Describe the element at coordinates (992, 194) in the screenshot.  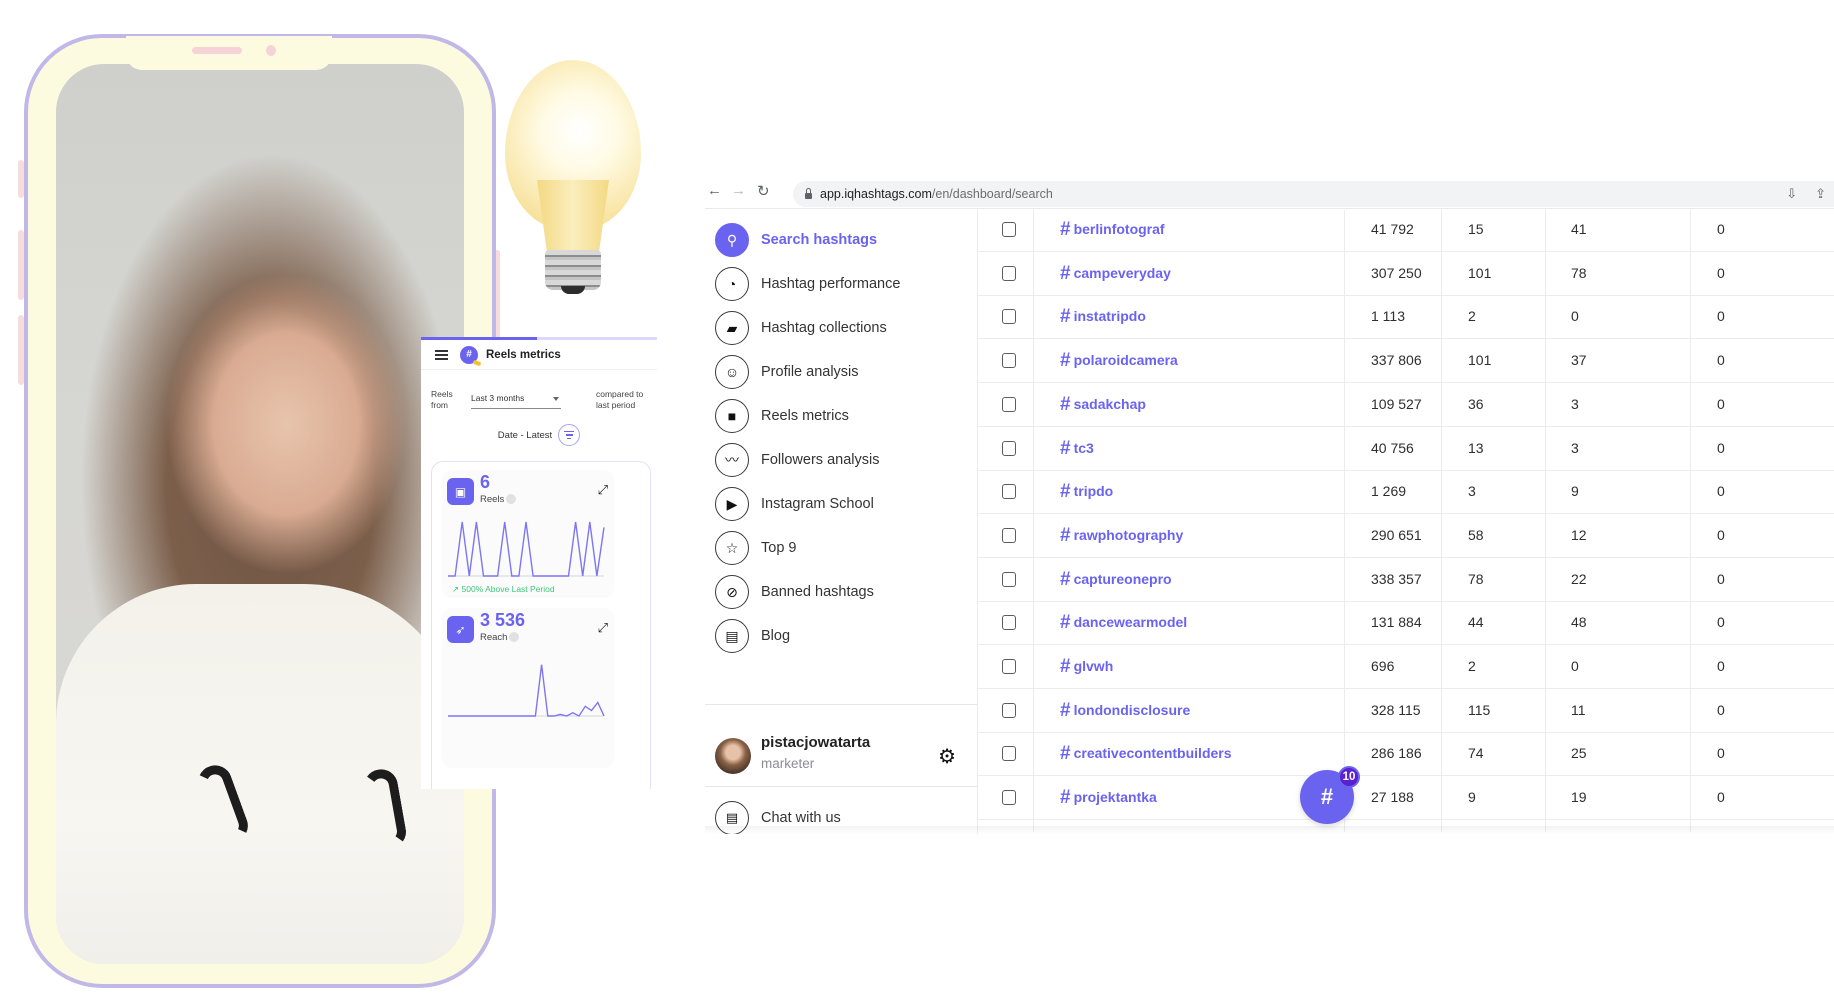
I see `url-path: /en/dashboard/search` at that location.